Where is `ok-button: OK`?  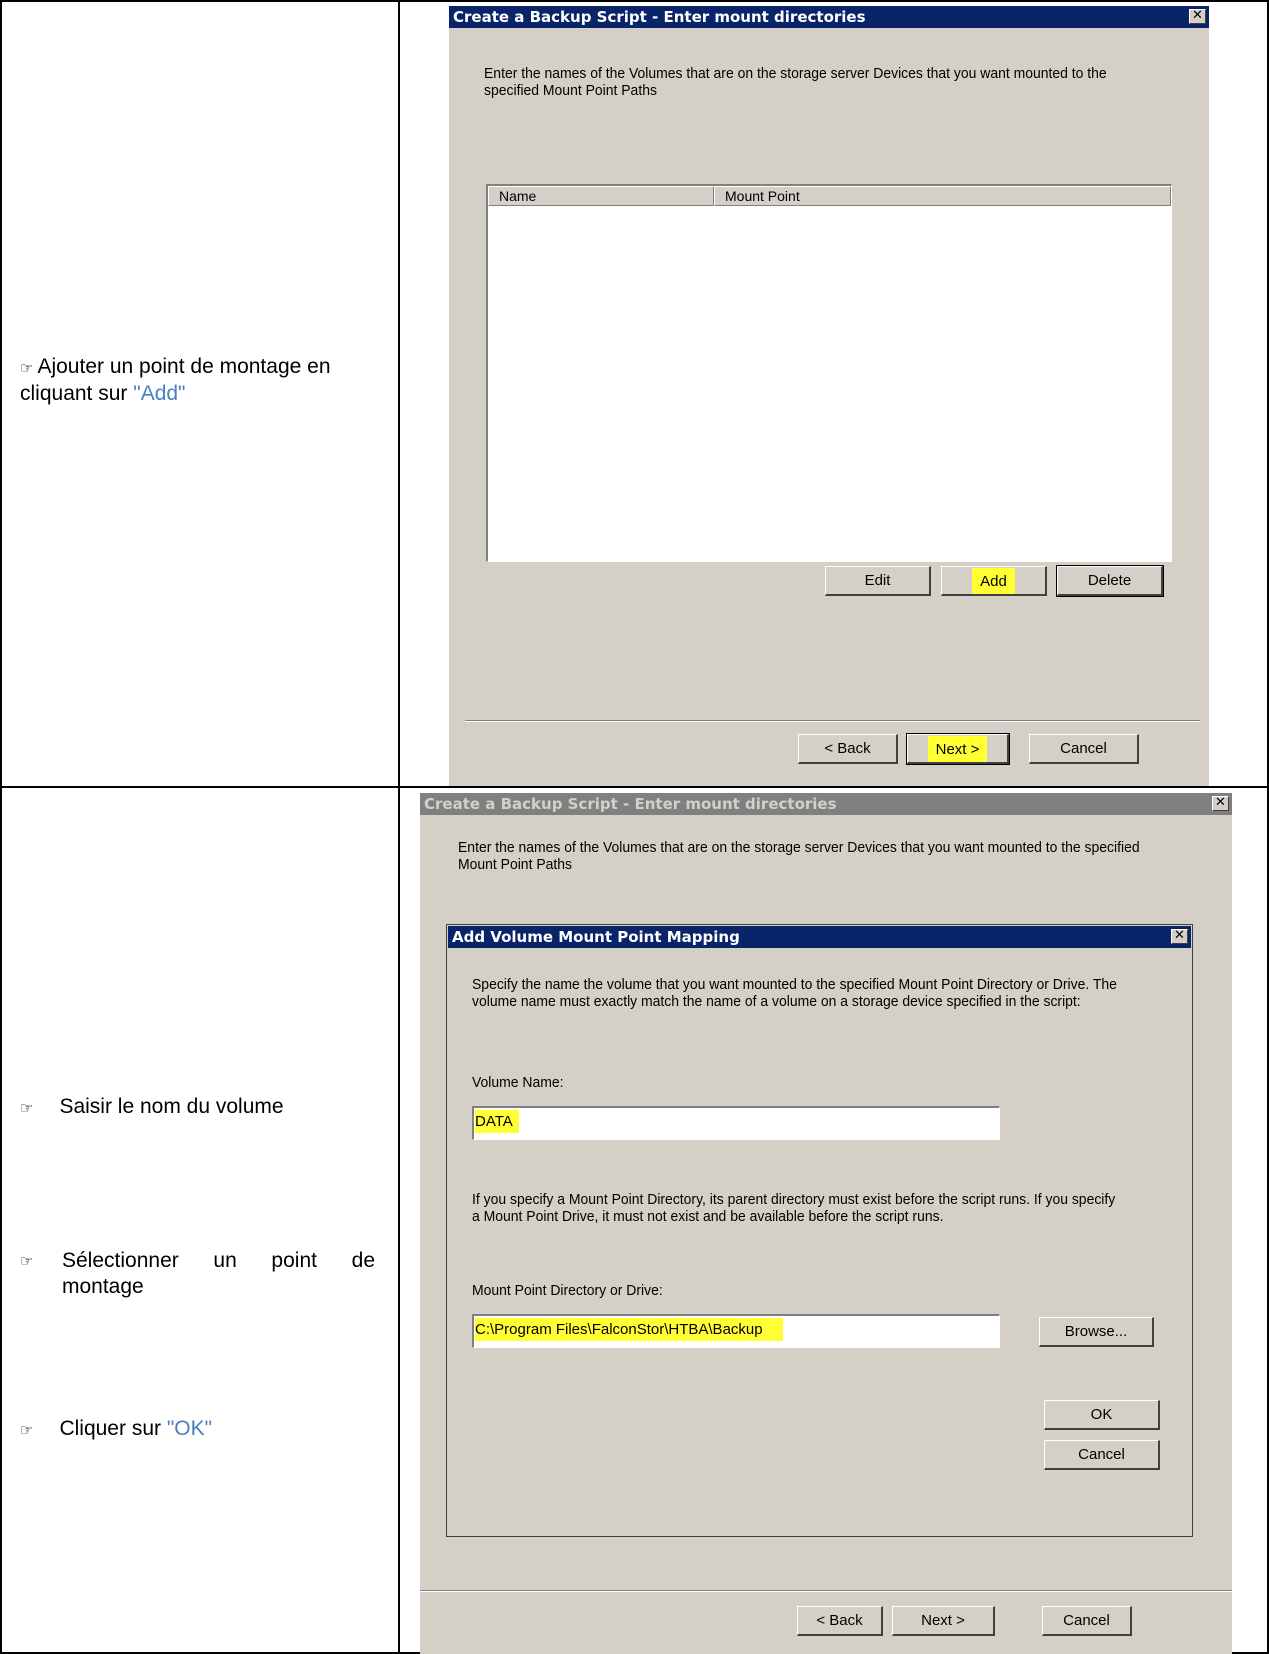 ok-button: OK is located at coordinates (1102, 1415).